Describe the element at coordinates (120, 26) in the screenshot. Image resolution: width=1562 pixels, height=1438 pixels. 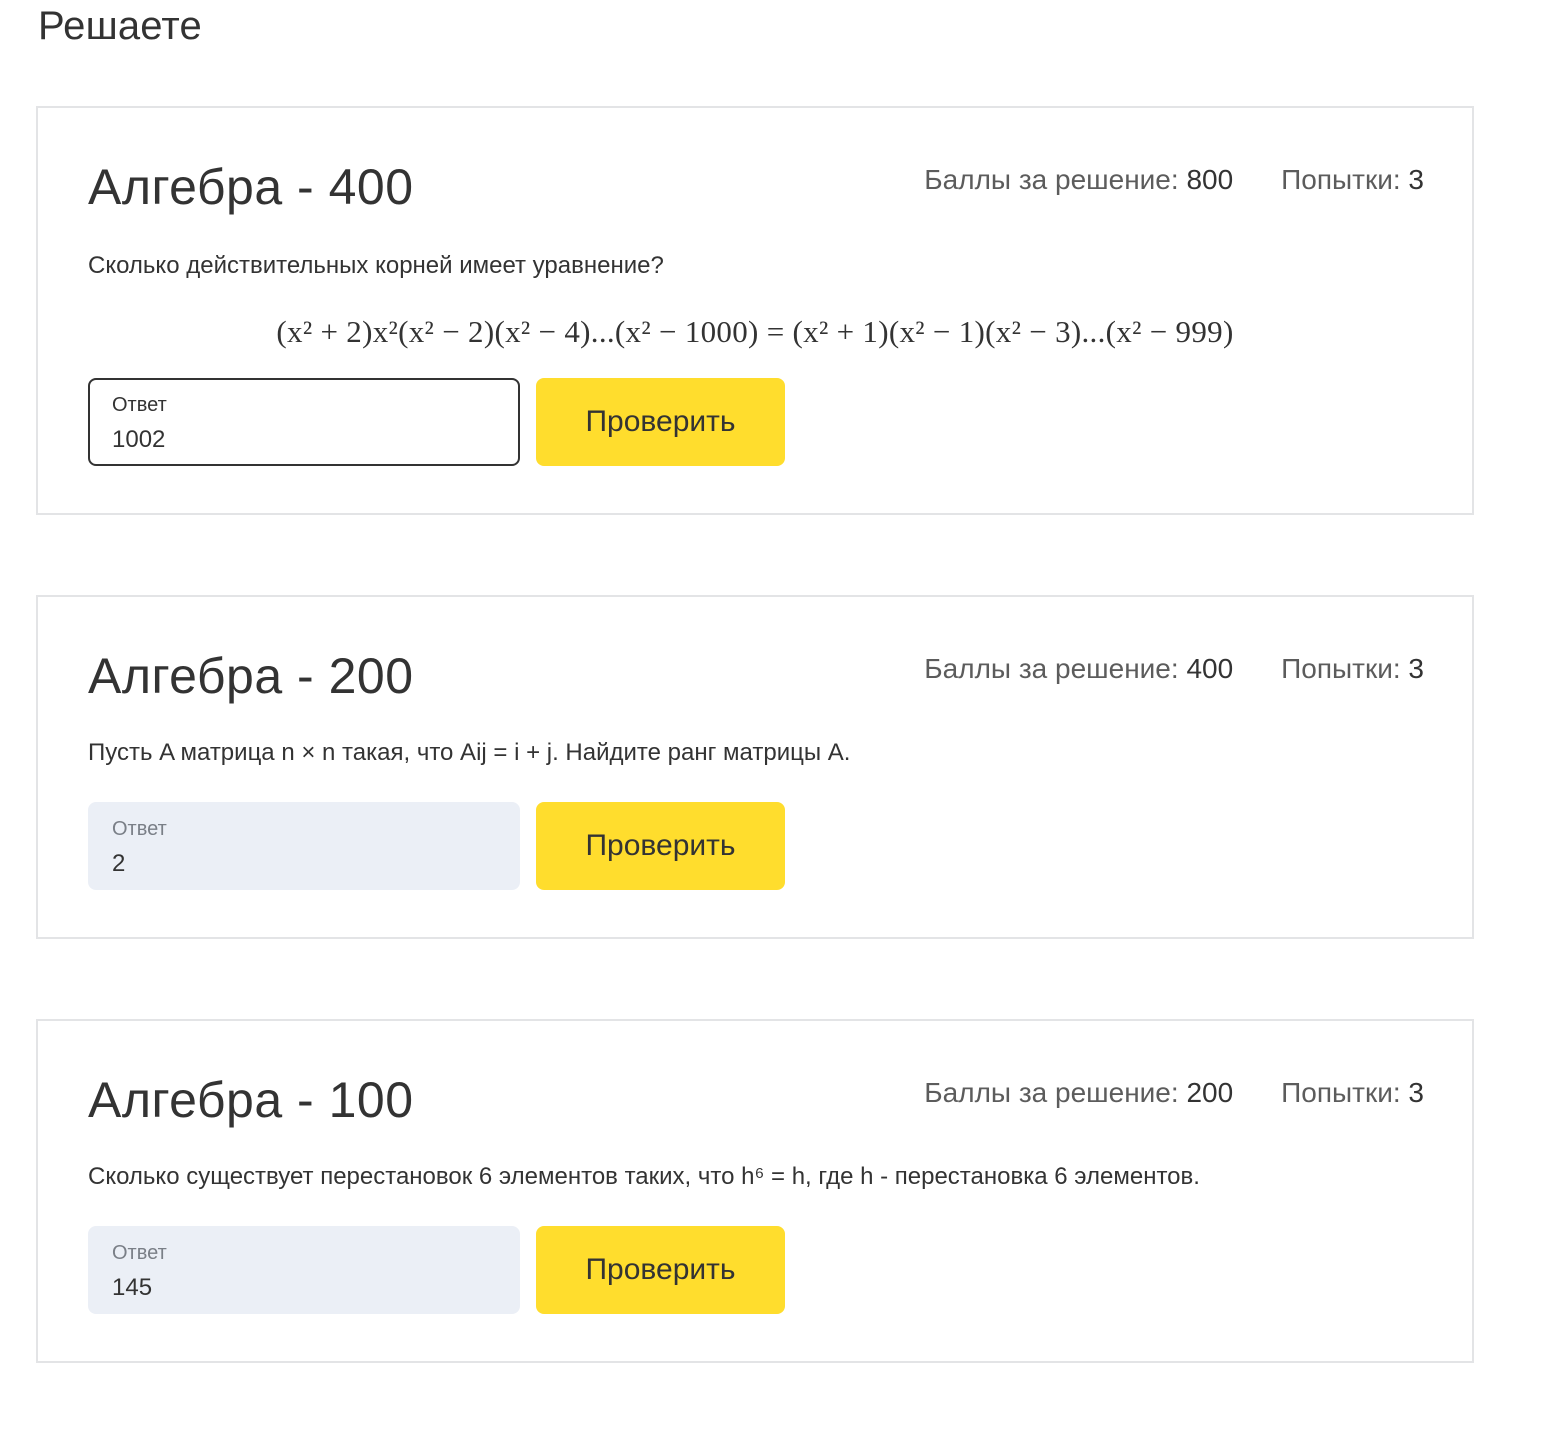
I see `page-heading: Решаете` at that location.